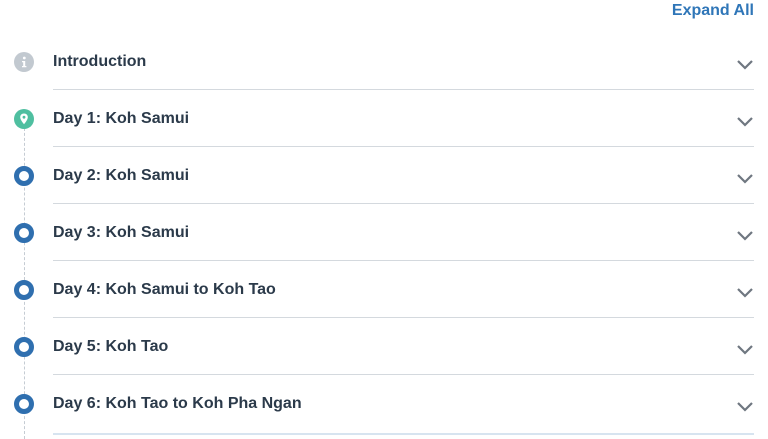  I want to click on map-pin-icon, so click(24, 119).